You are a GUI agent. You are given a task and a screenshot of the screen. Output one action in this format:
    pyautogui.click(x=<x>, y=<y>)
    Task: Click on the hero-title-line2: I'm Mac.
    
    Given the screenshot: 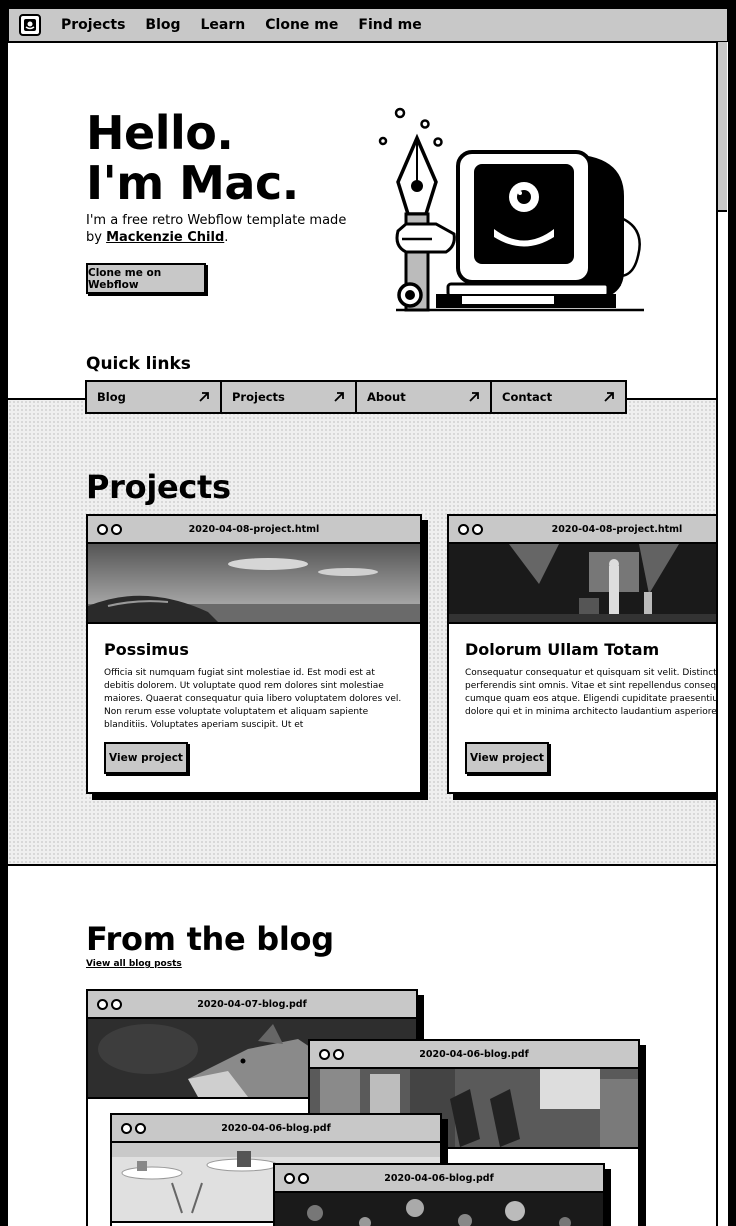 What is the action you would take?
    pyautogui.click(x=192, y=183)
    